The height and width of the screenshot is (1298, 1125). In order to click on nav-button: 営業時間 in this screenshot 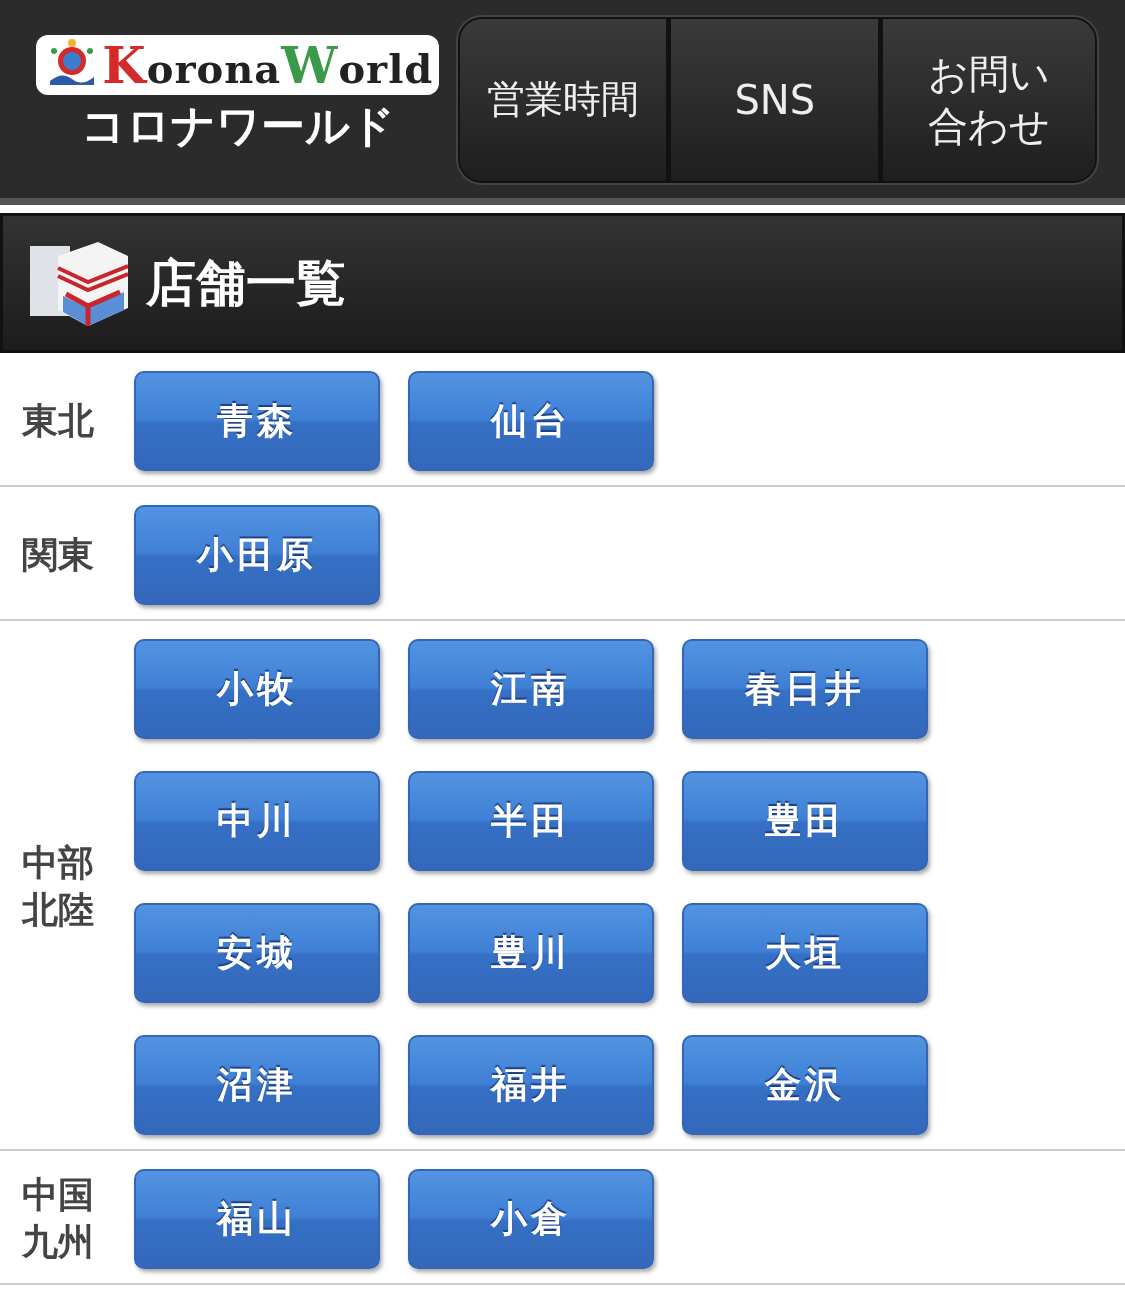, I will do `click(565, 100)`.